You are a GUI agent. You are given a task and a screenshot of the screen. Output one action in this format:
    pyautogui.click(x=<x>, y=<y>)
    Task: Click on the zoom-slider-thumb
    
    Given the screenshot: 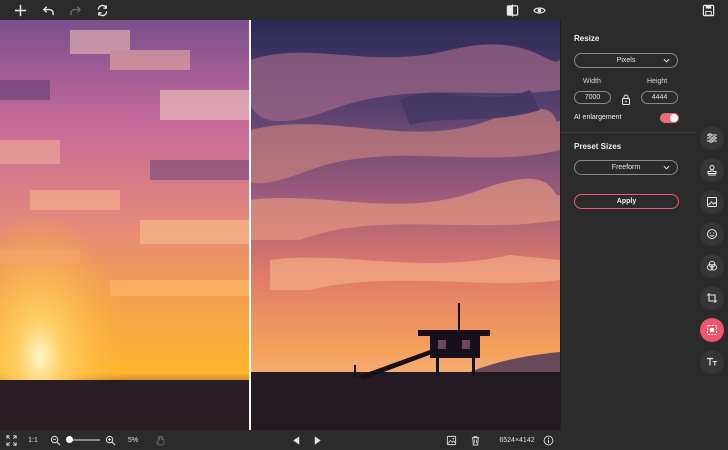 What is the action you would take?
    pyautogui.click(x=69, y=439)
    